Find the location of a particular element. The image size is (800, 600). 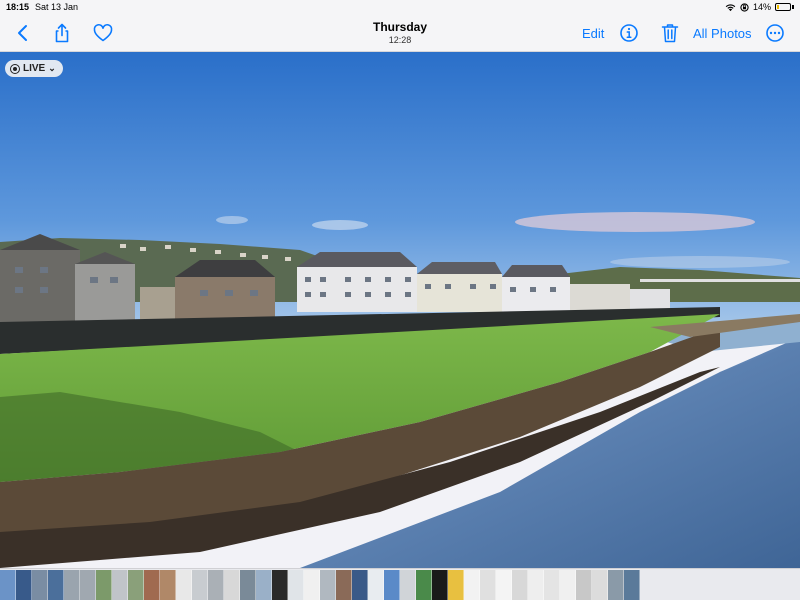

delete-button is located at coordinates (670, 33).